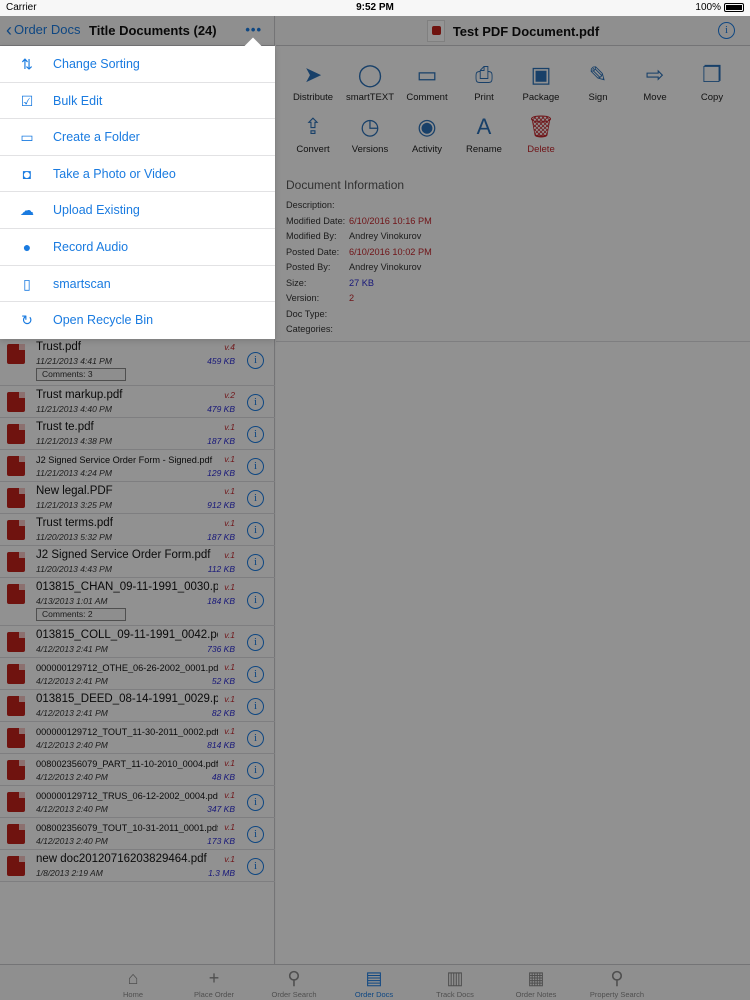  What do you see at coordinates (27, 283) in the screenshot?
I see `phone-icon: ▯` at bounding box center [27, 283].